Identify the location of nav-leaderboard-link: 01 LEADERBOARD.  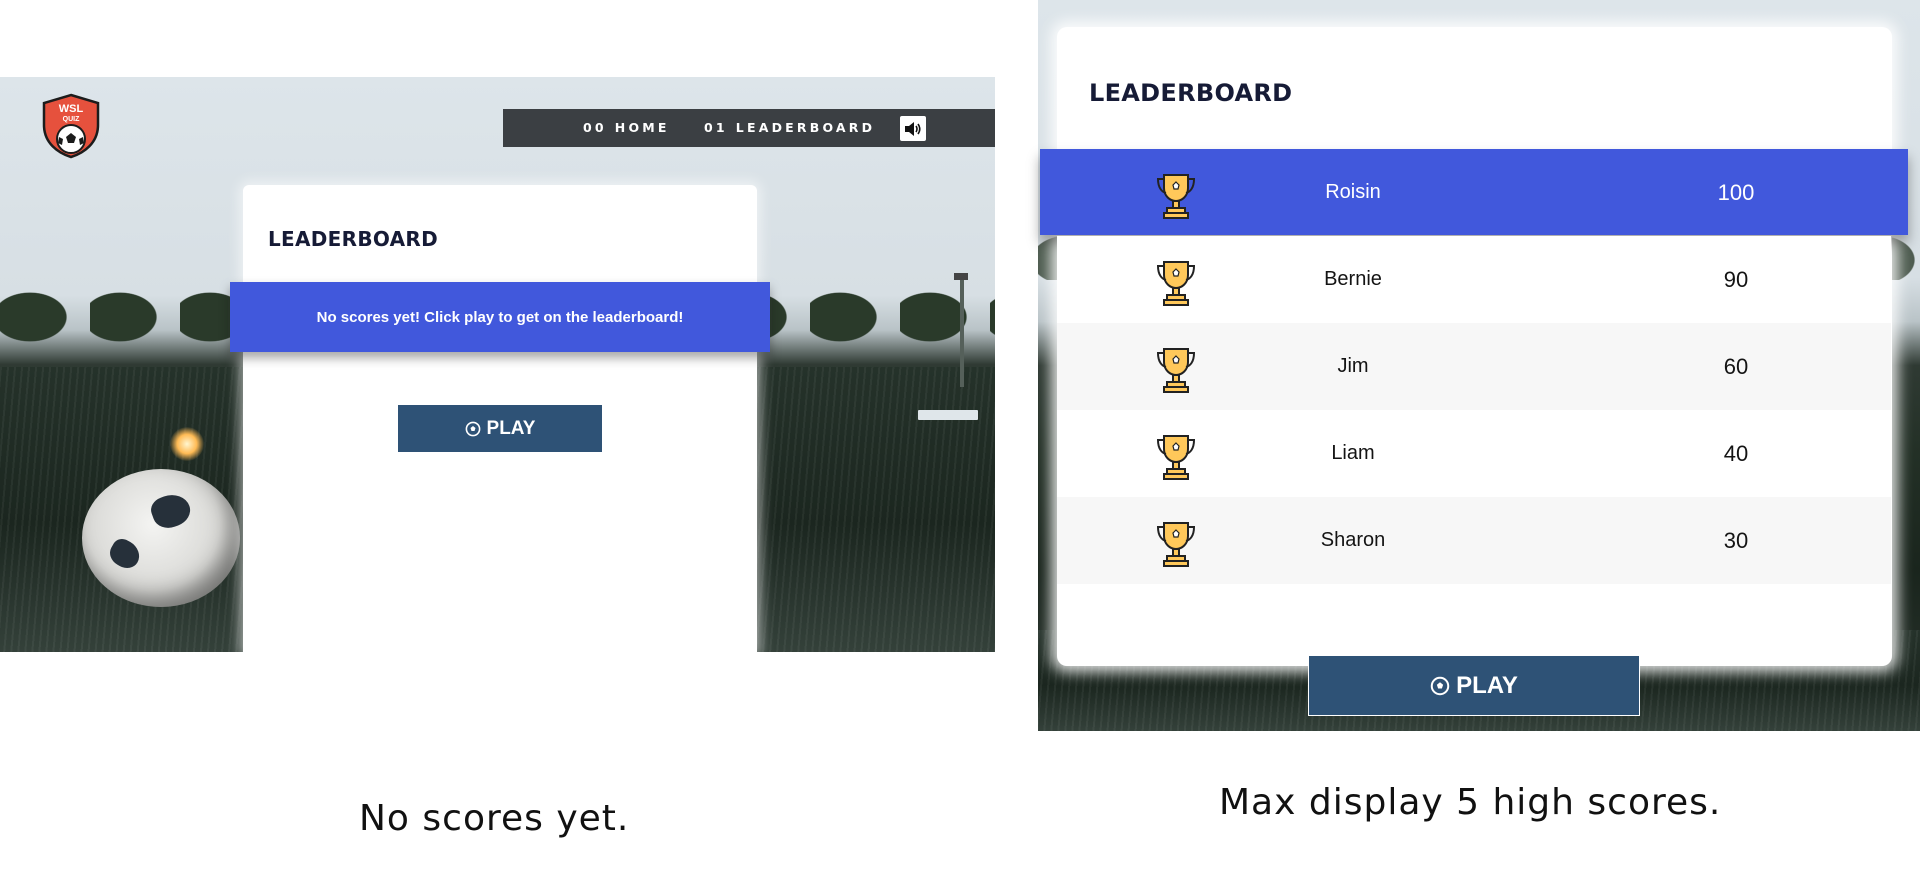
(789, 127).